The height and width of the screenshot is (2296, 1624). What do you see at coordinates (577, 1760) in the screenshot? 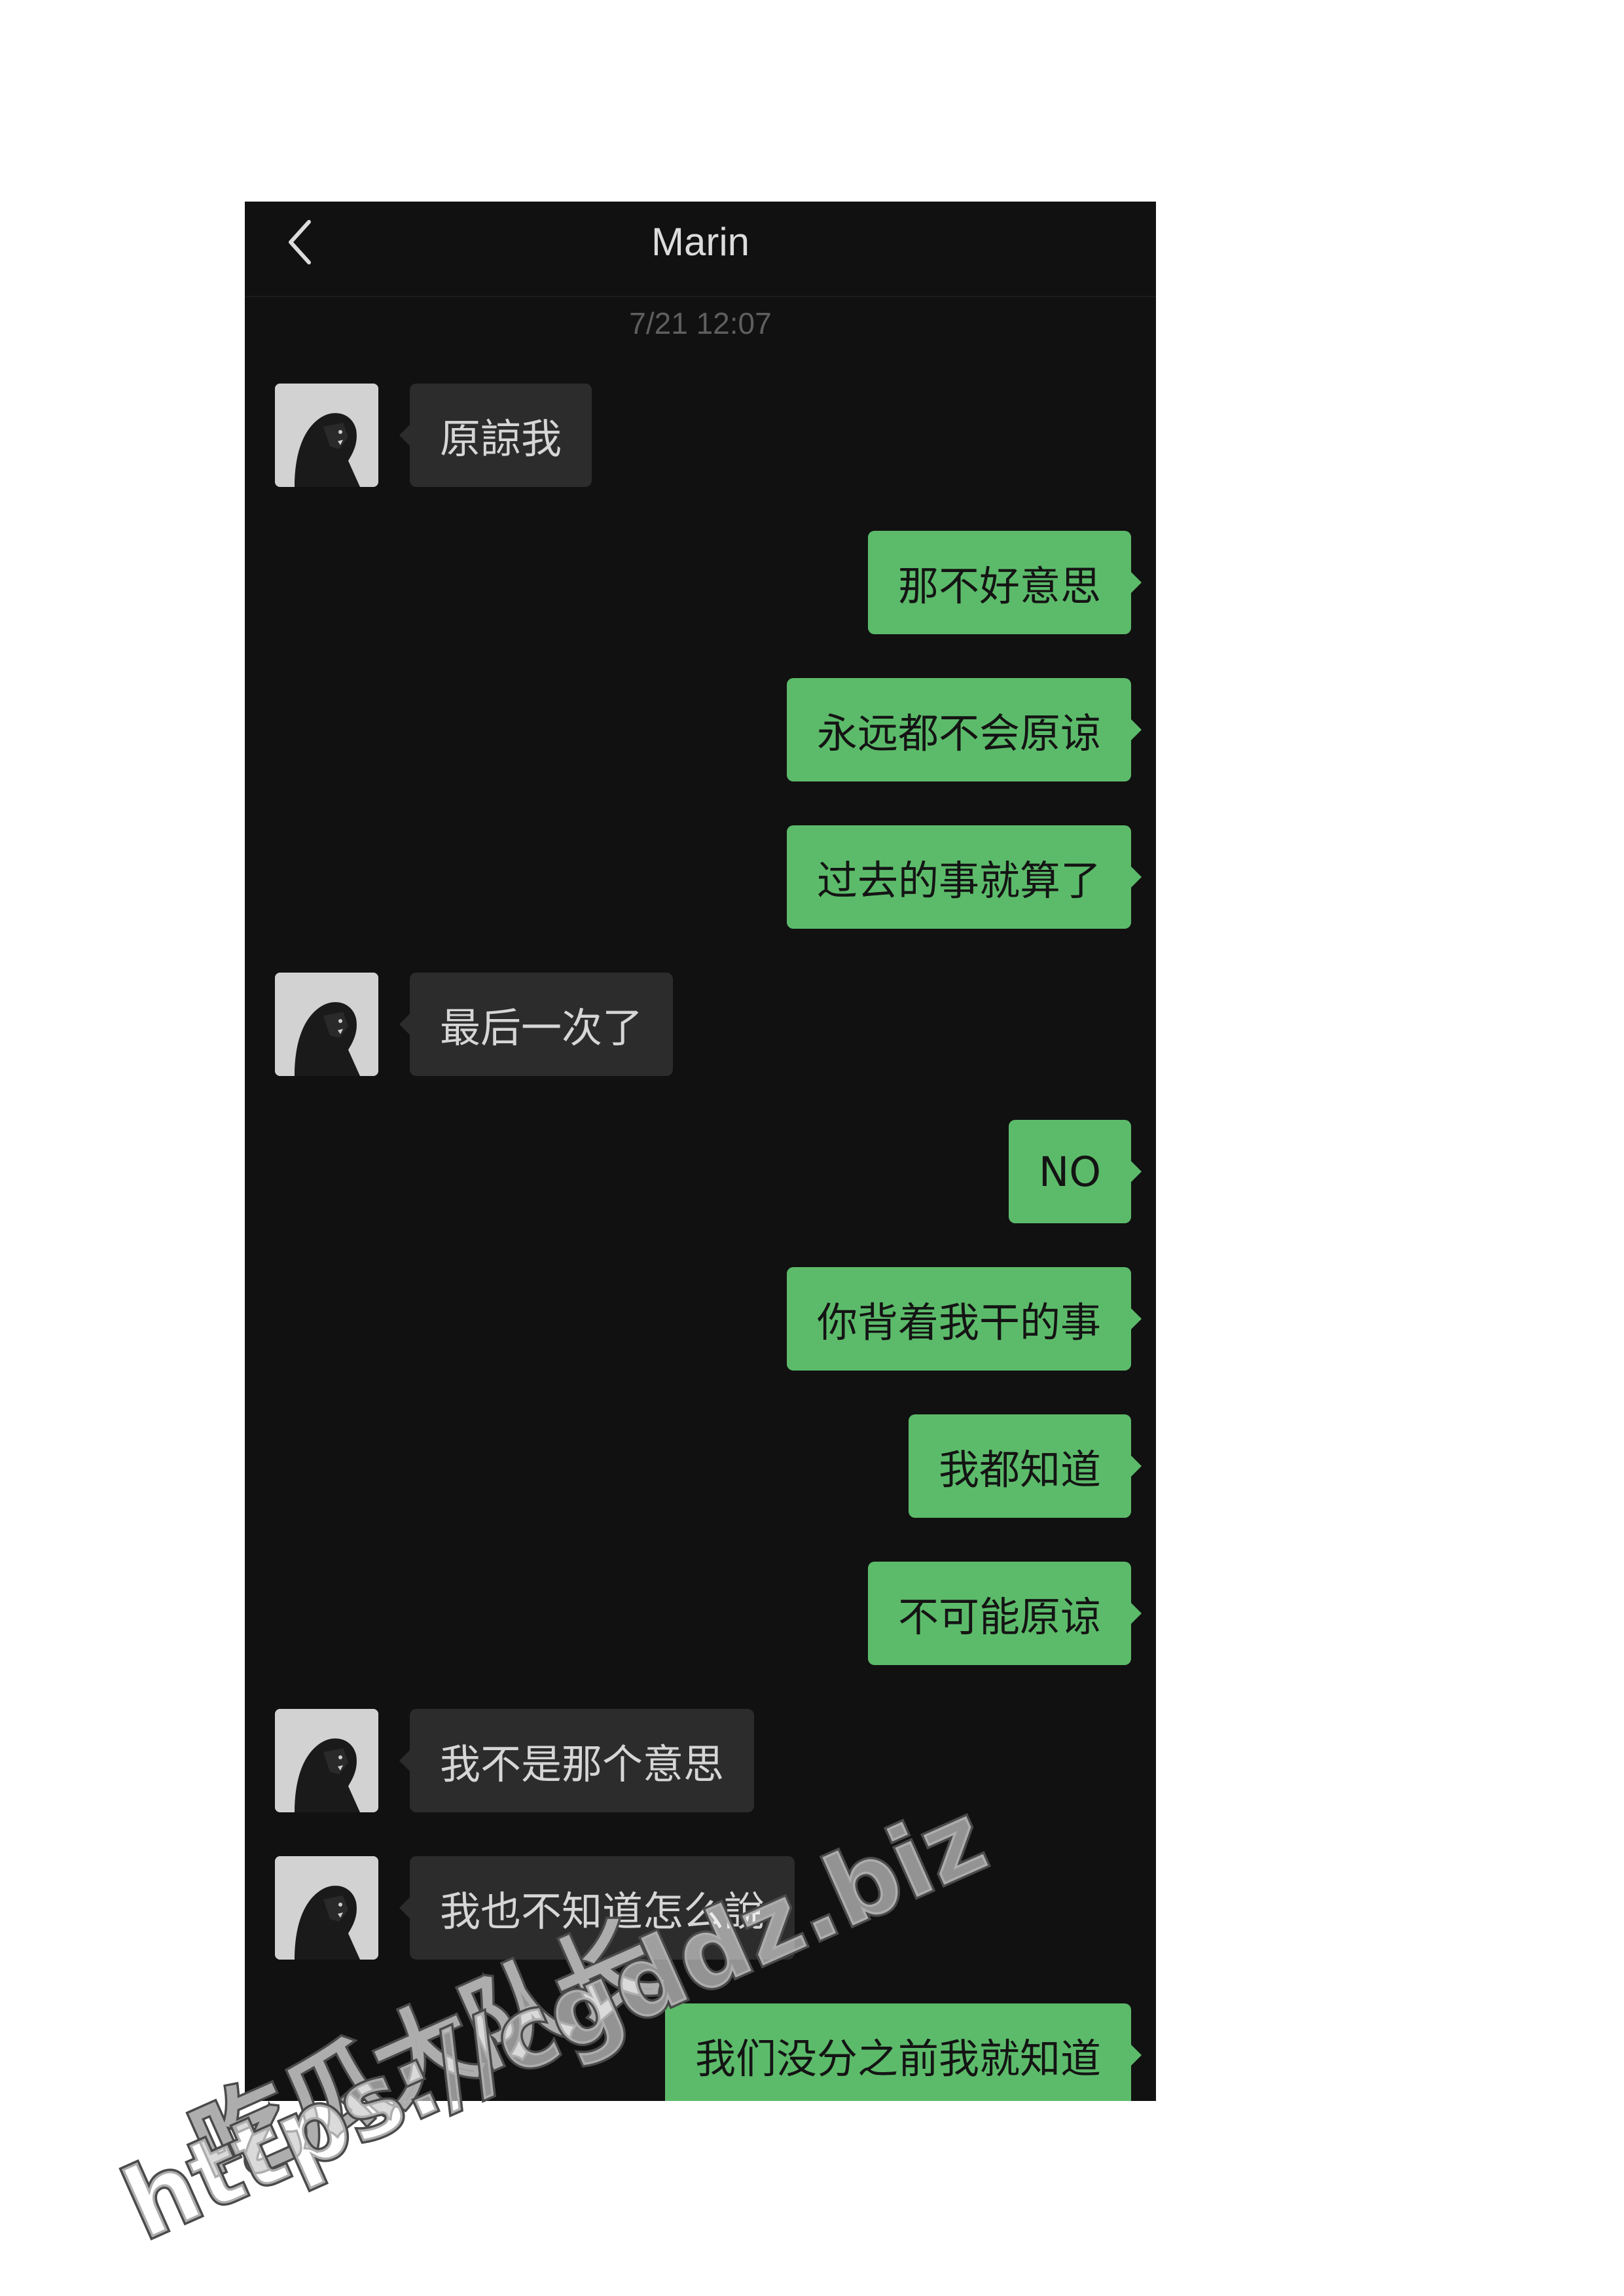
I see `message-bubble: 我不是那个意思` at bounding box center [577, 1760].